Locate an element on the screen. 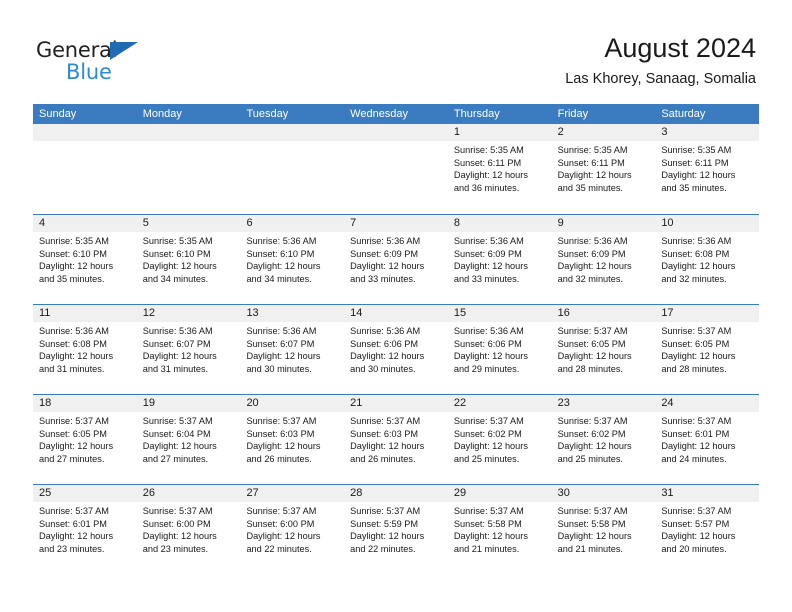  daylight-text-line2: and 36 minutes. is located at coordinates (486, 187).